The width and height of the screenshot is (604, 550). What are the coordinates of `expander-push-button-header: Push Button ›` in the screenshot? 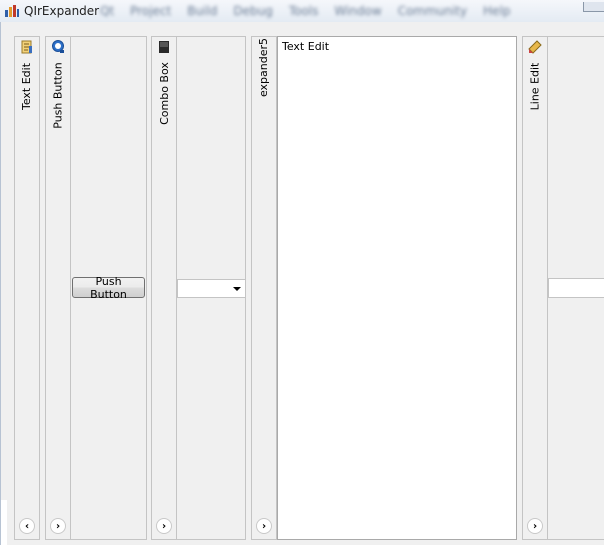 It's located at (58, 288).